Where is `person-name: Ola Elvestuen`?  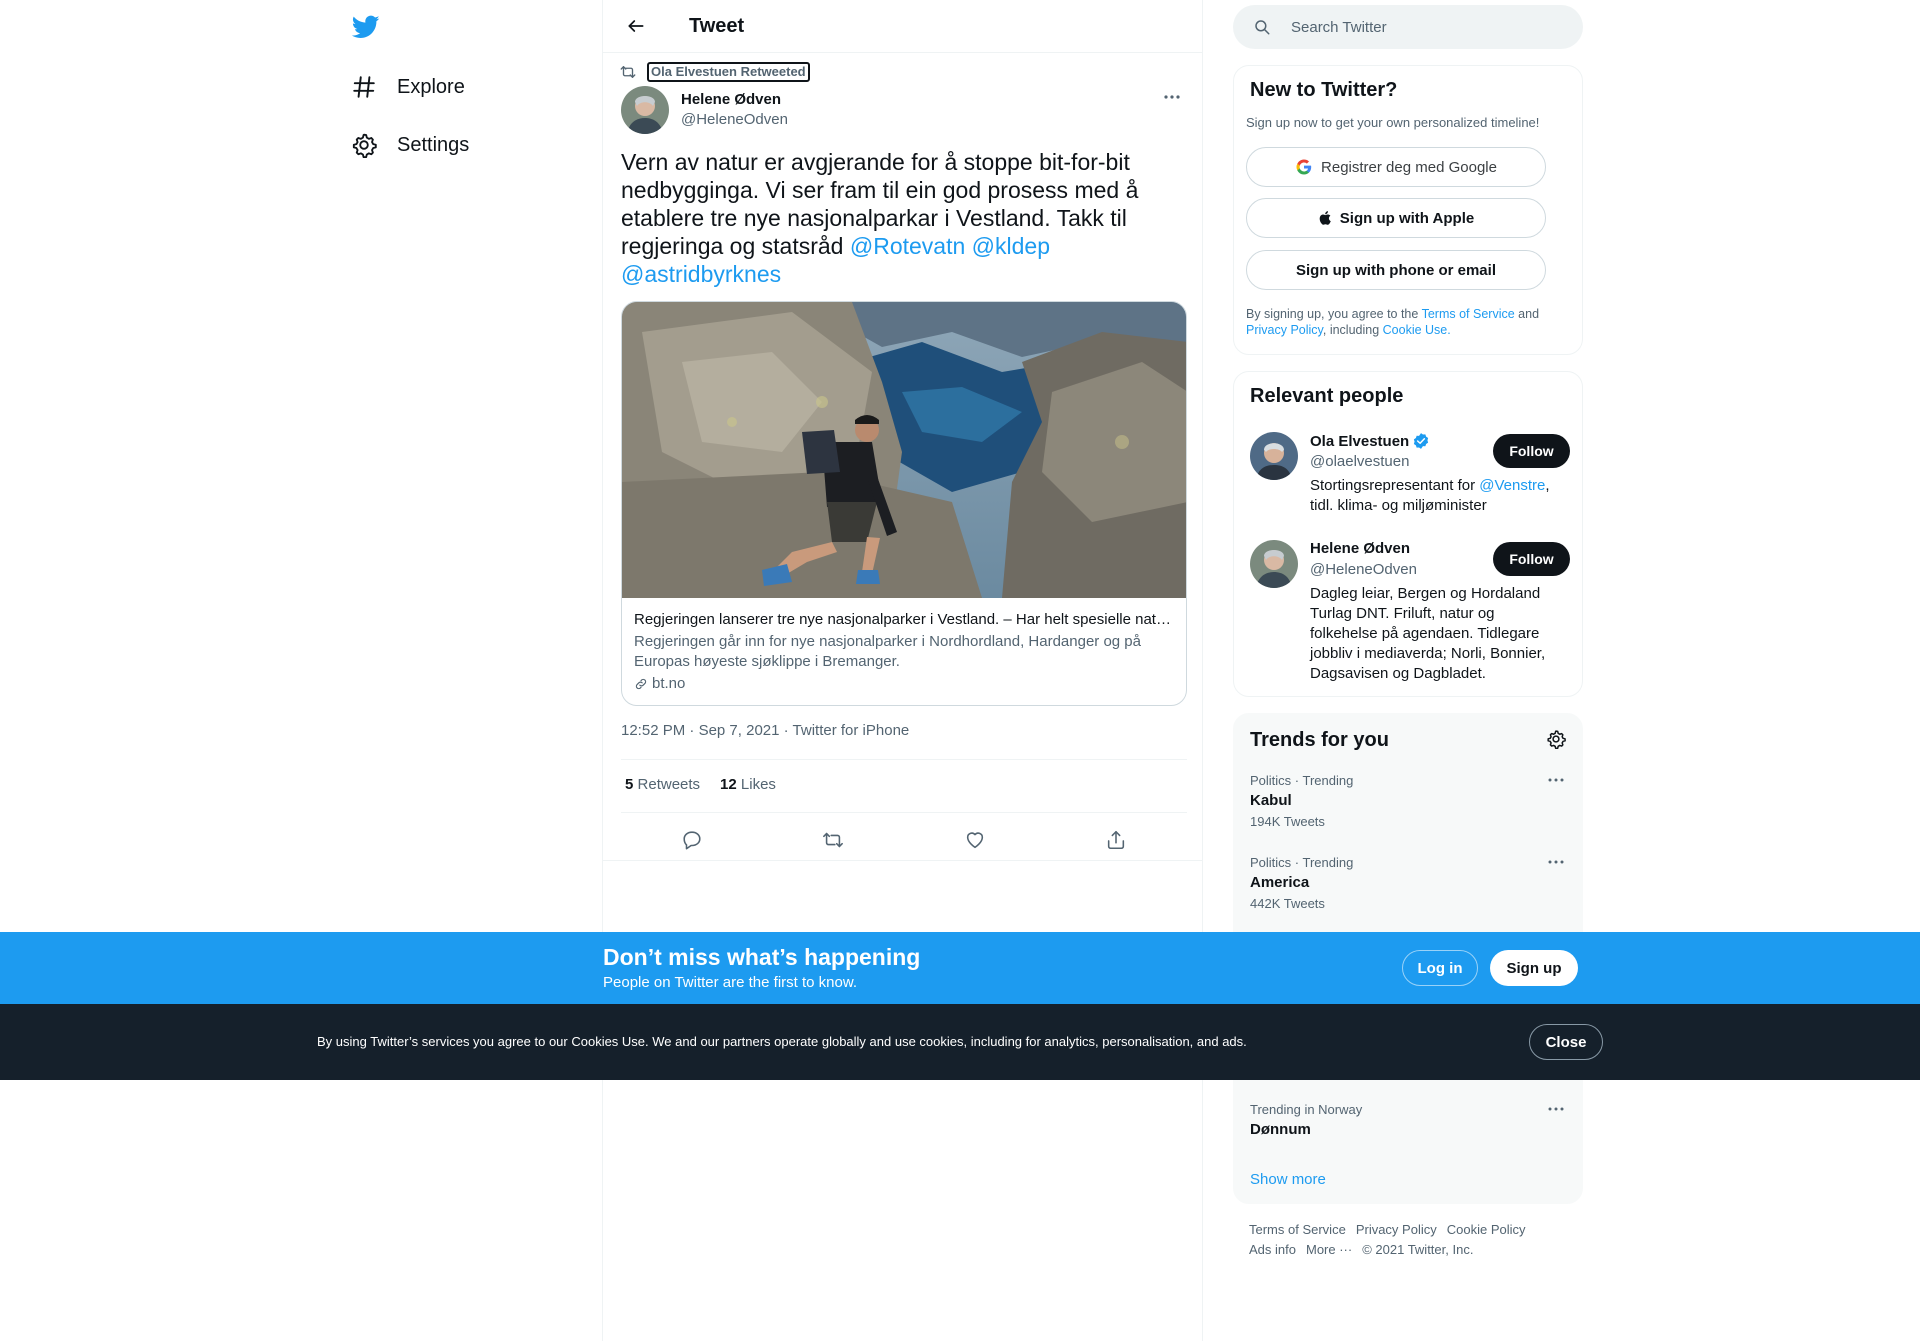
person-name: Ola Elvestuen is located at coordinates (1370, 441).